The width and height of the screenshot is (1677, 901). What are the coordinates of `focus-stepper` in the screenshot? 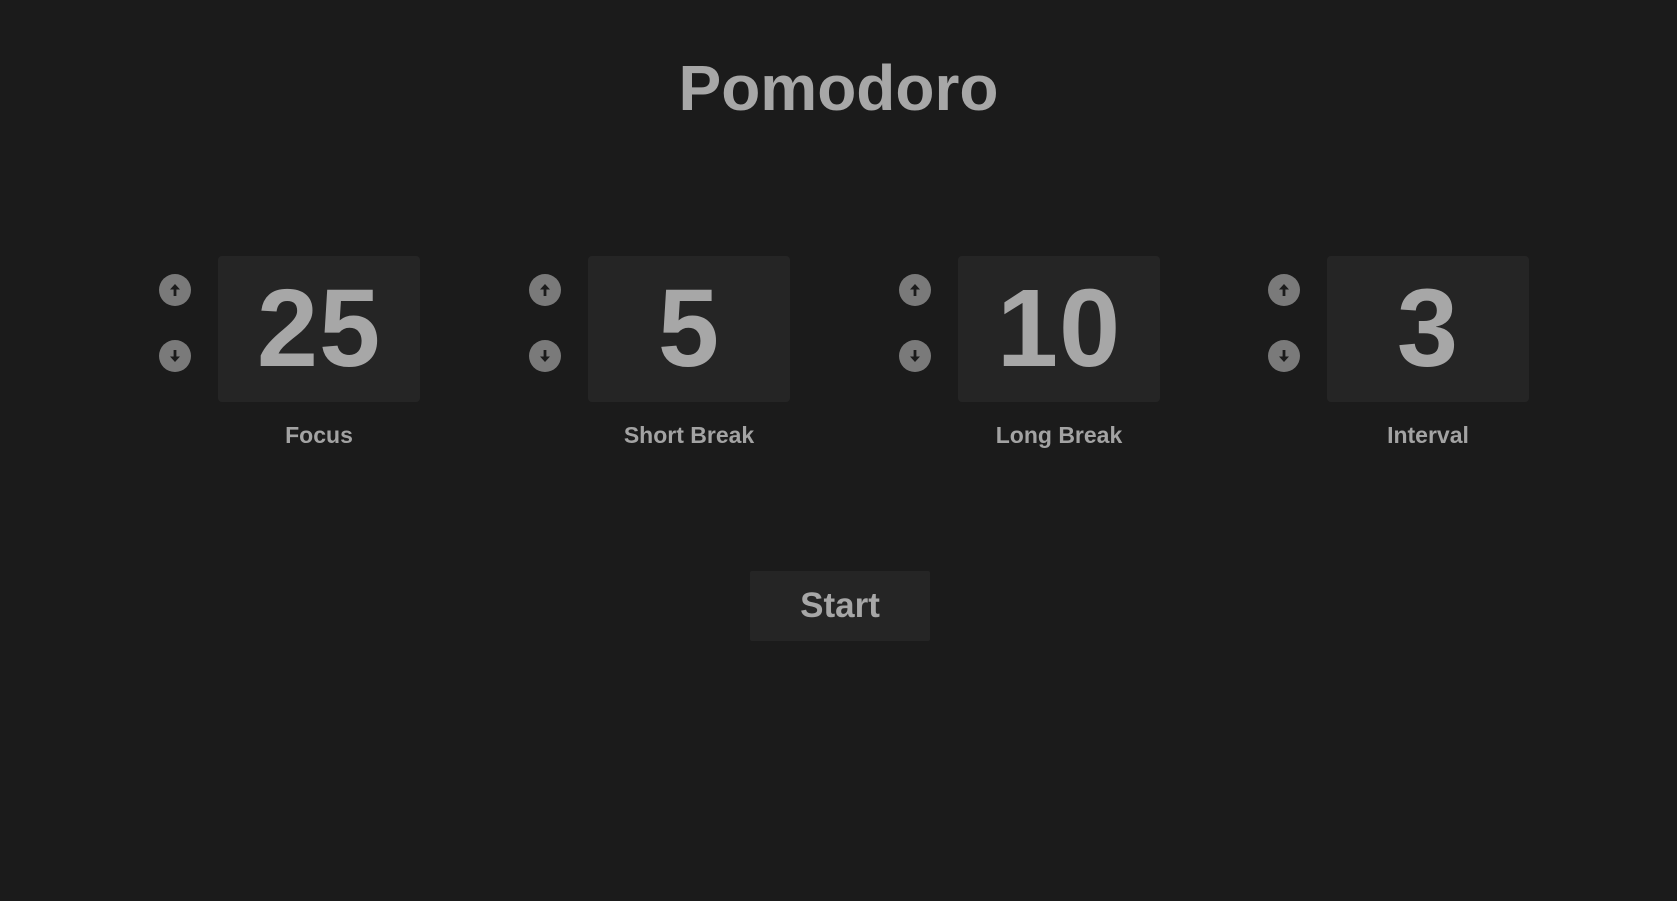 It's located at (175, 324).